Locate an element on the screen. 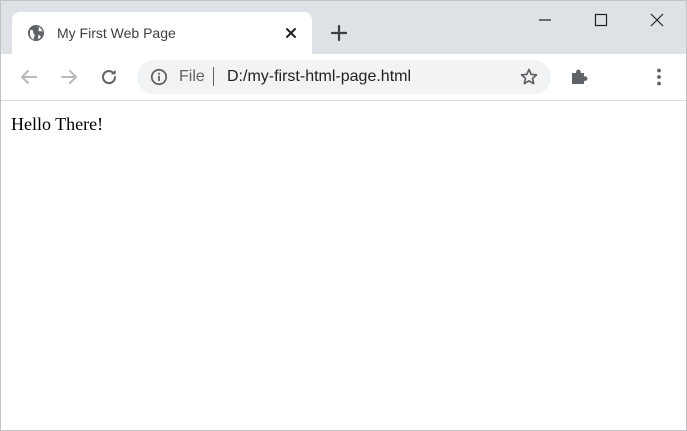  url-scheme-label: File is located at coordinates (192, 76).